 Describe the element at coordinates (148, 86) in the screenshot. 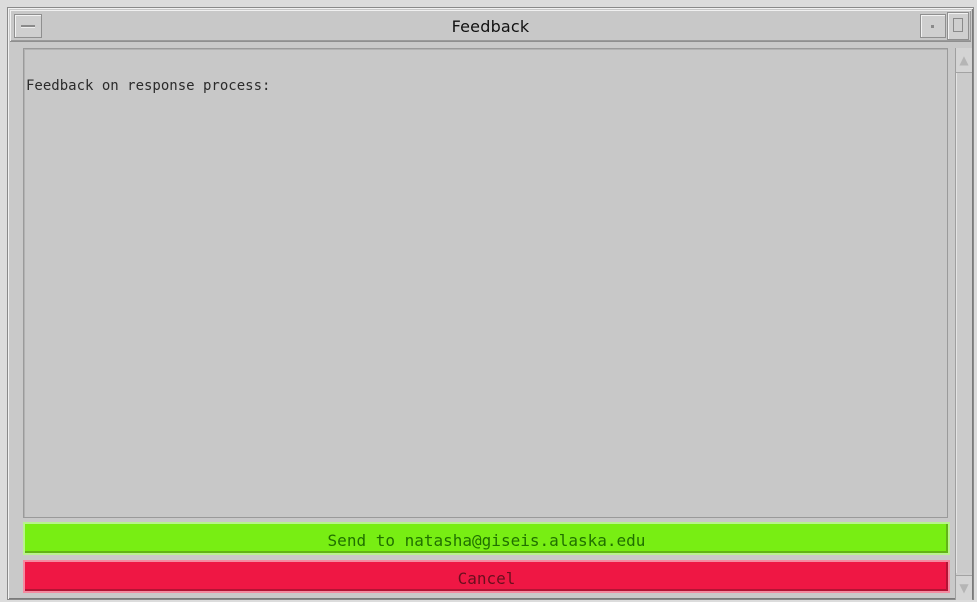

I see `feedback-text: Feedback on response process:` at that location.